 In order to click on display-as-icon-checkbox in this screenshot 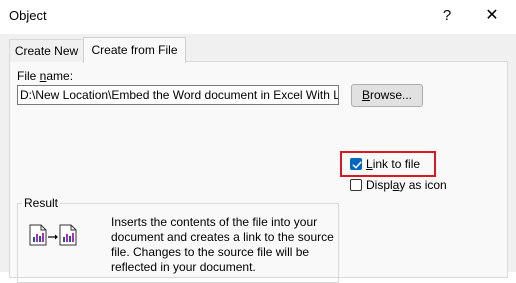, I will do `click(356, 185)`.